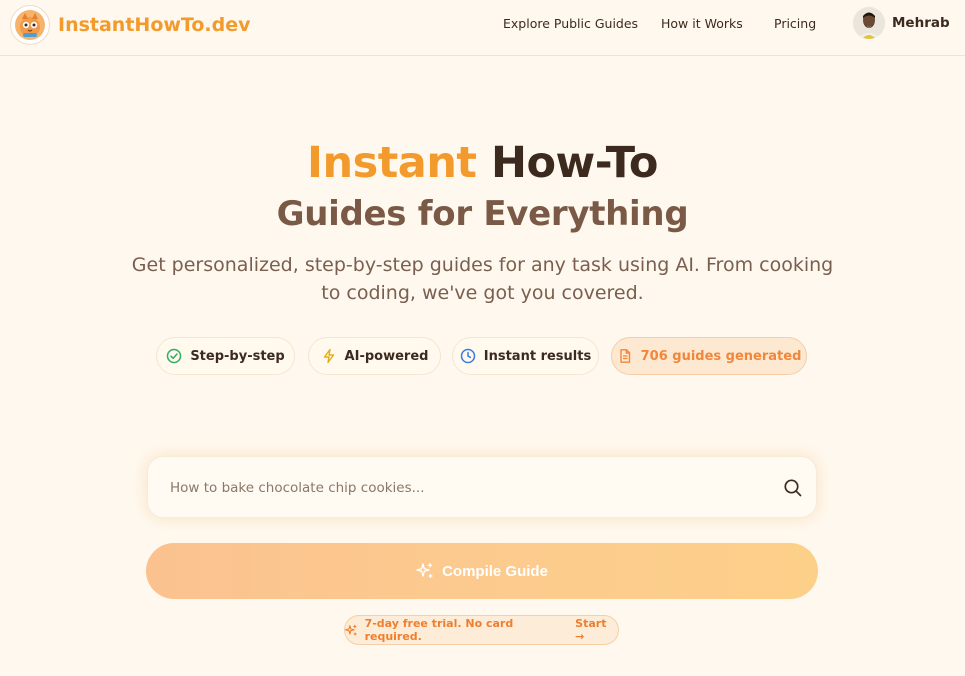 The height and width of the screenshot is (676, 965). What do you see at coordinates (174, 356) in the screenshot?
I see `check-circle-icon` at bounding box center [174, 356].